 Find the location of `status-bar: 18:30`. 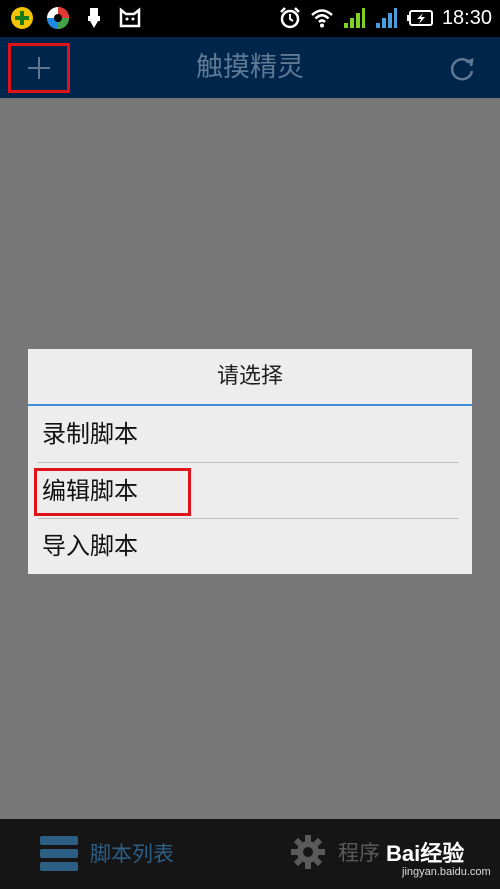

status-bar: 18:30 is located at coordinates (250, 18).